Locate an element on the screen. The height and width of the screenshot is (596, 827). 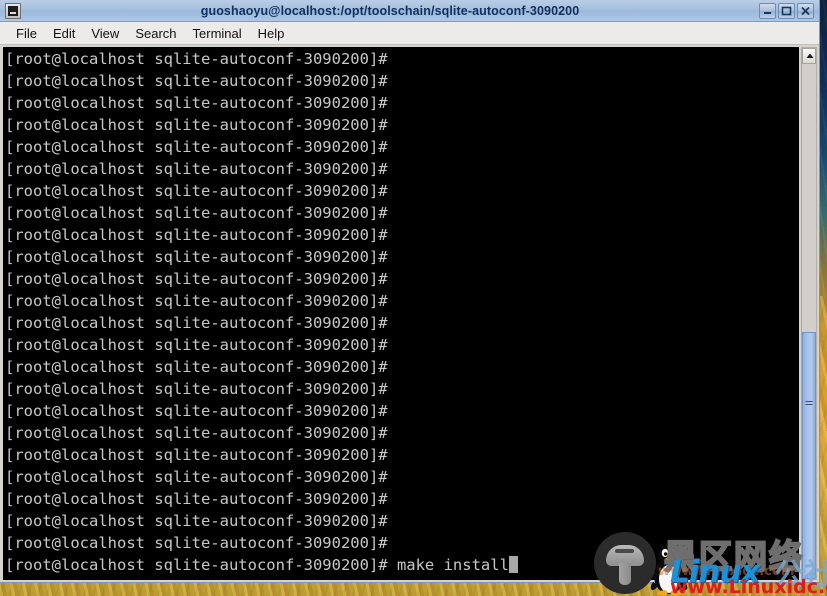
window-controls is located at coordinates (786, 10).